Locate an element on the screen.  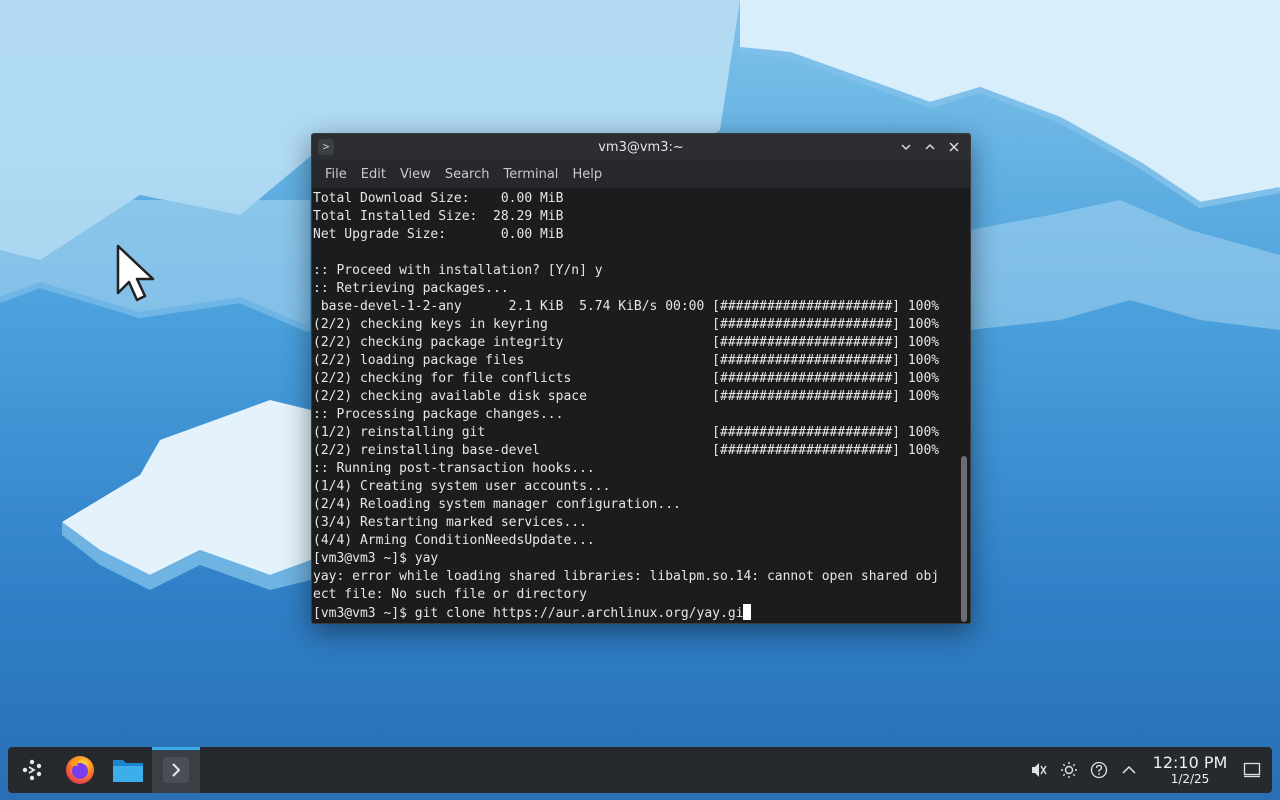
scrollbar-thumb is located at coordinates (964, 539).